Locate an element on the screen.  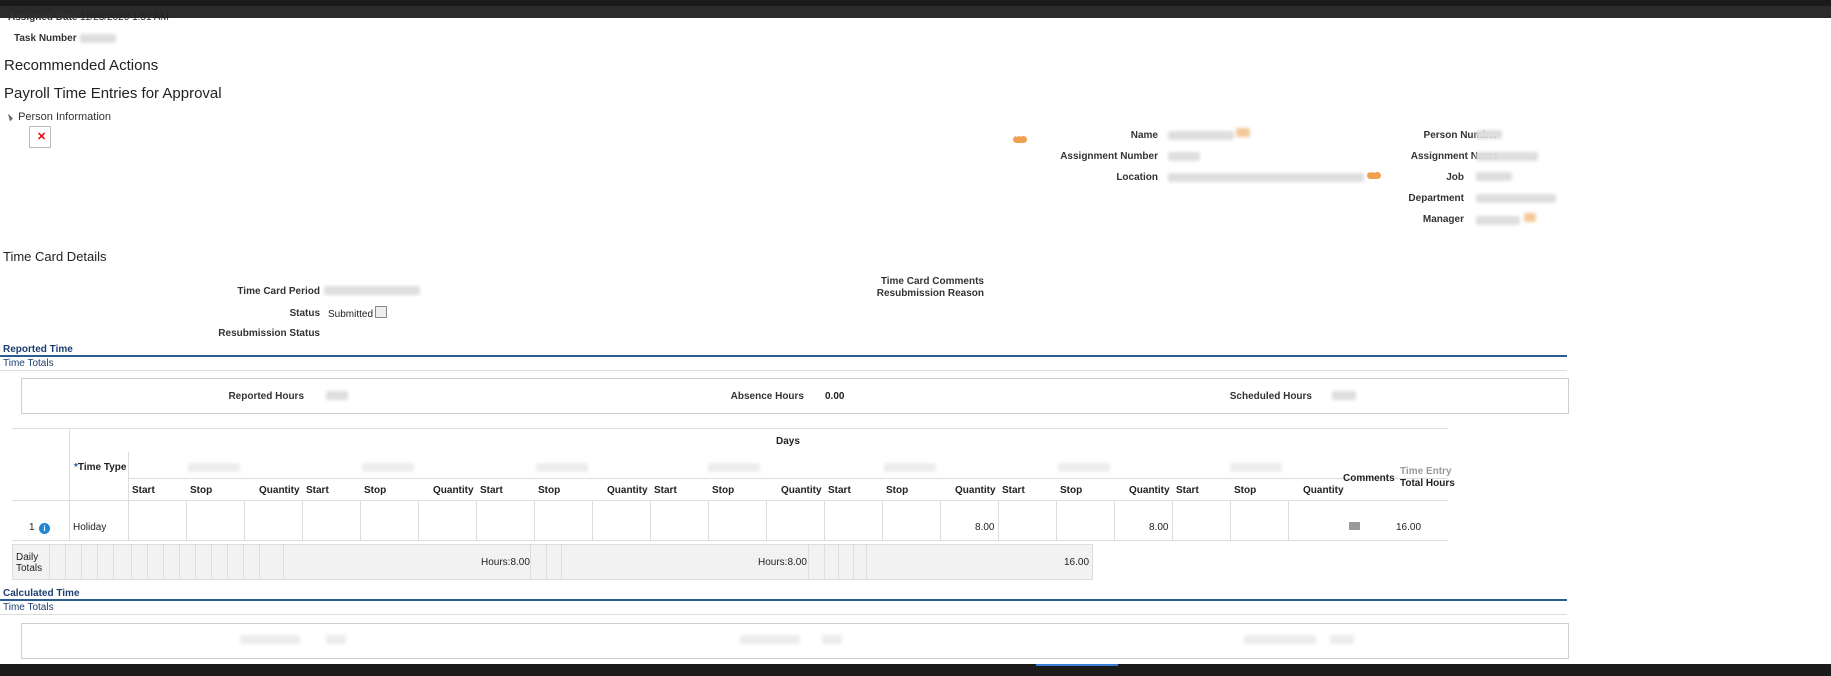
collapse-triangle-icon is located at coordinates (9, 117).